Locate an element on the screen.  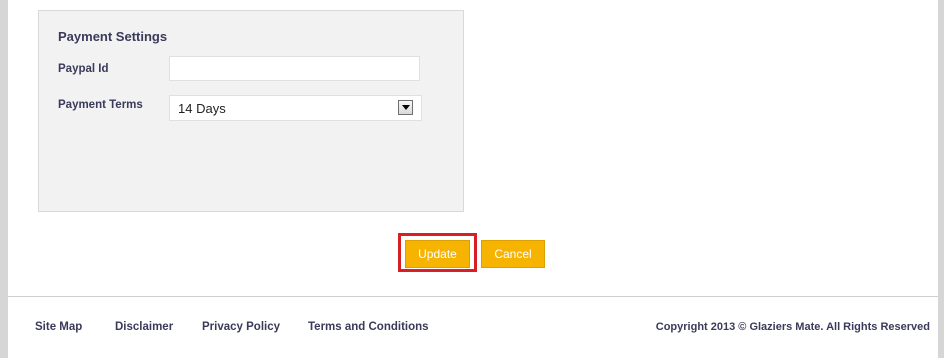
footer-divider is located at coordinates (473, 296).